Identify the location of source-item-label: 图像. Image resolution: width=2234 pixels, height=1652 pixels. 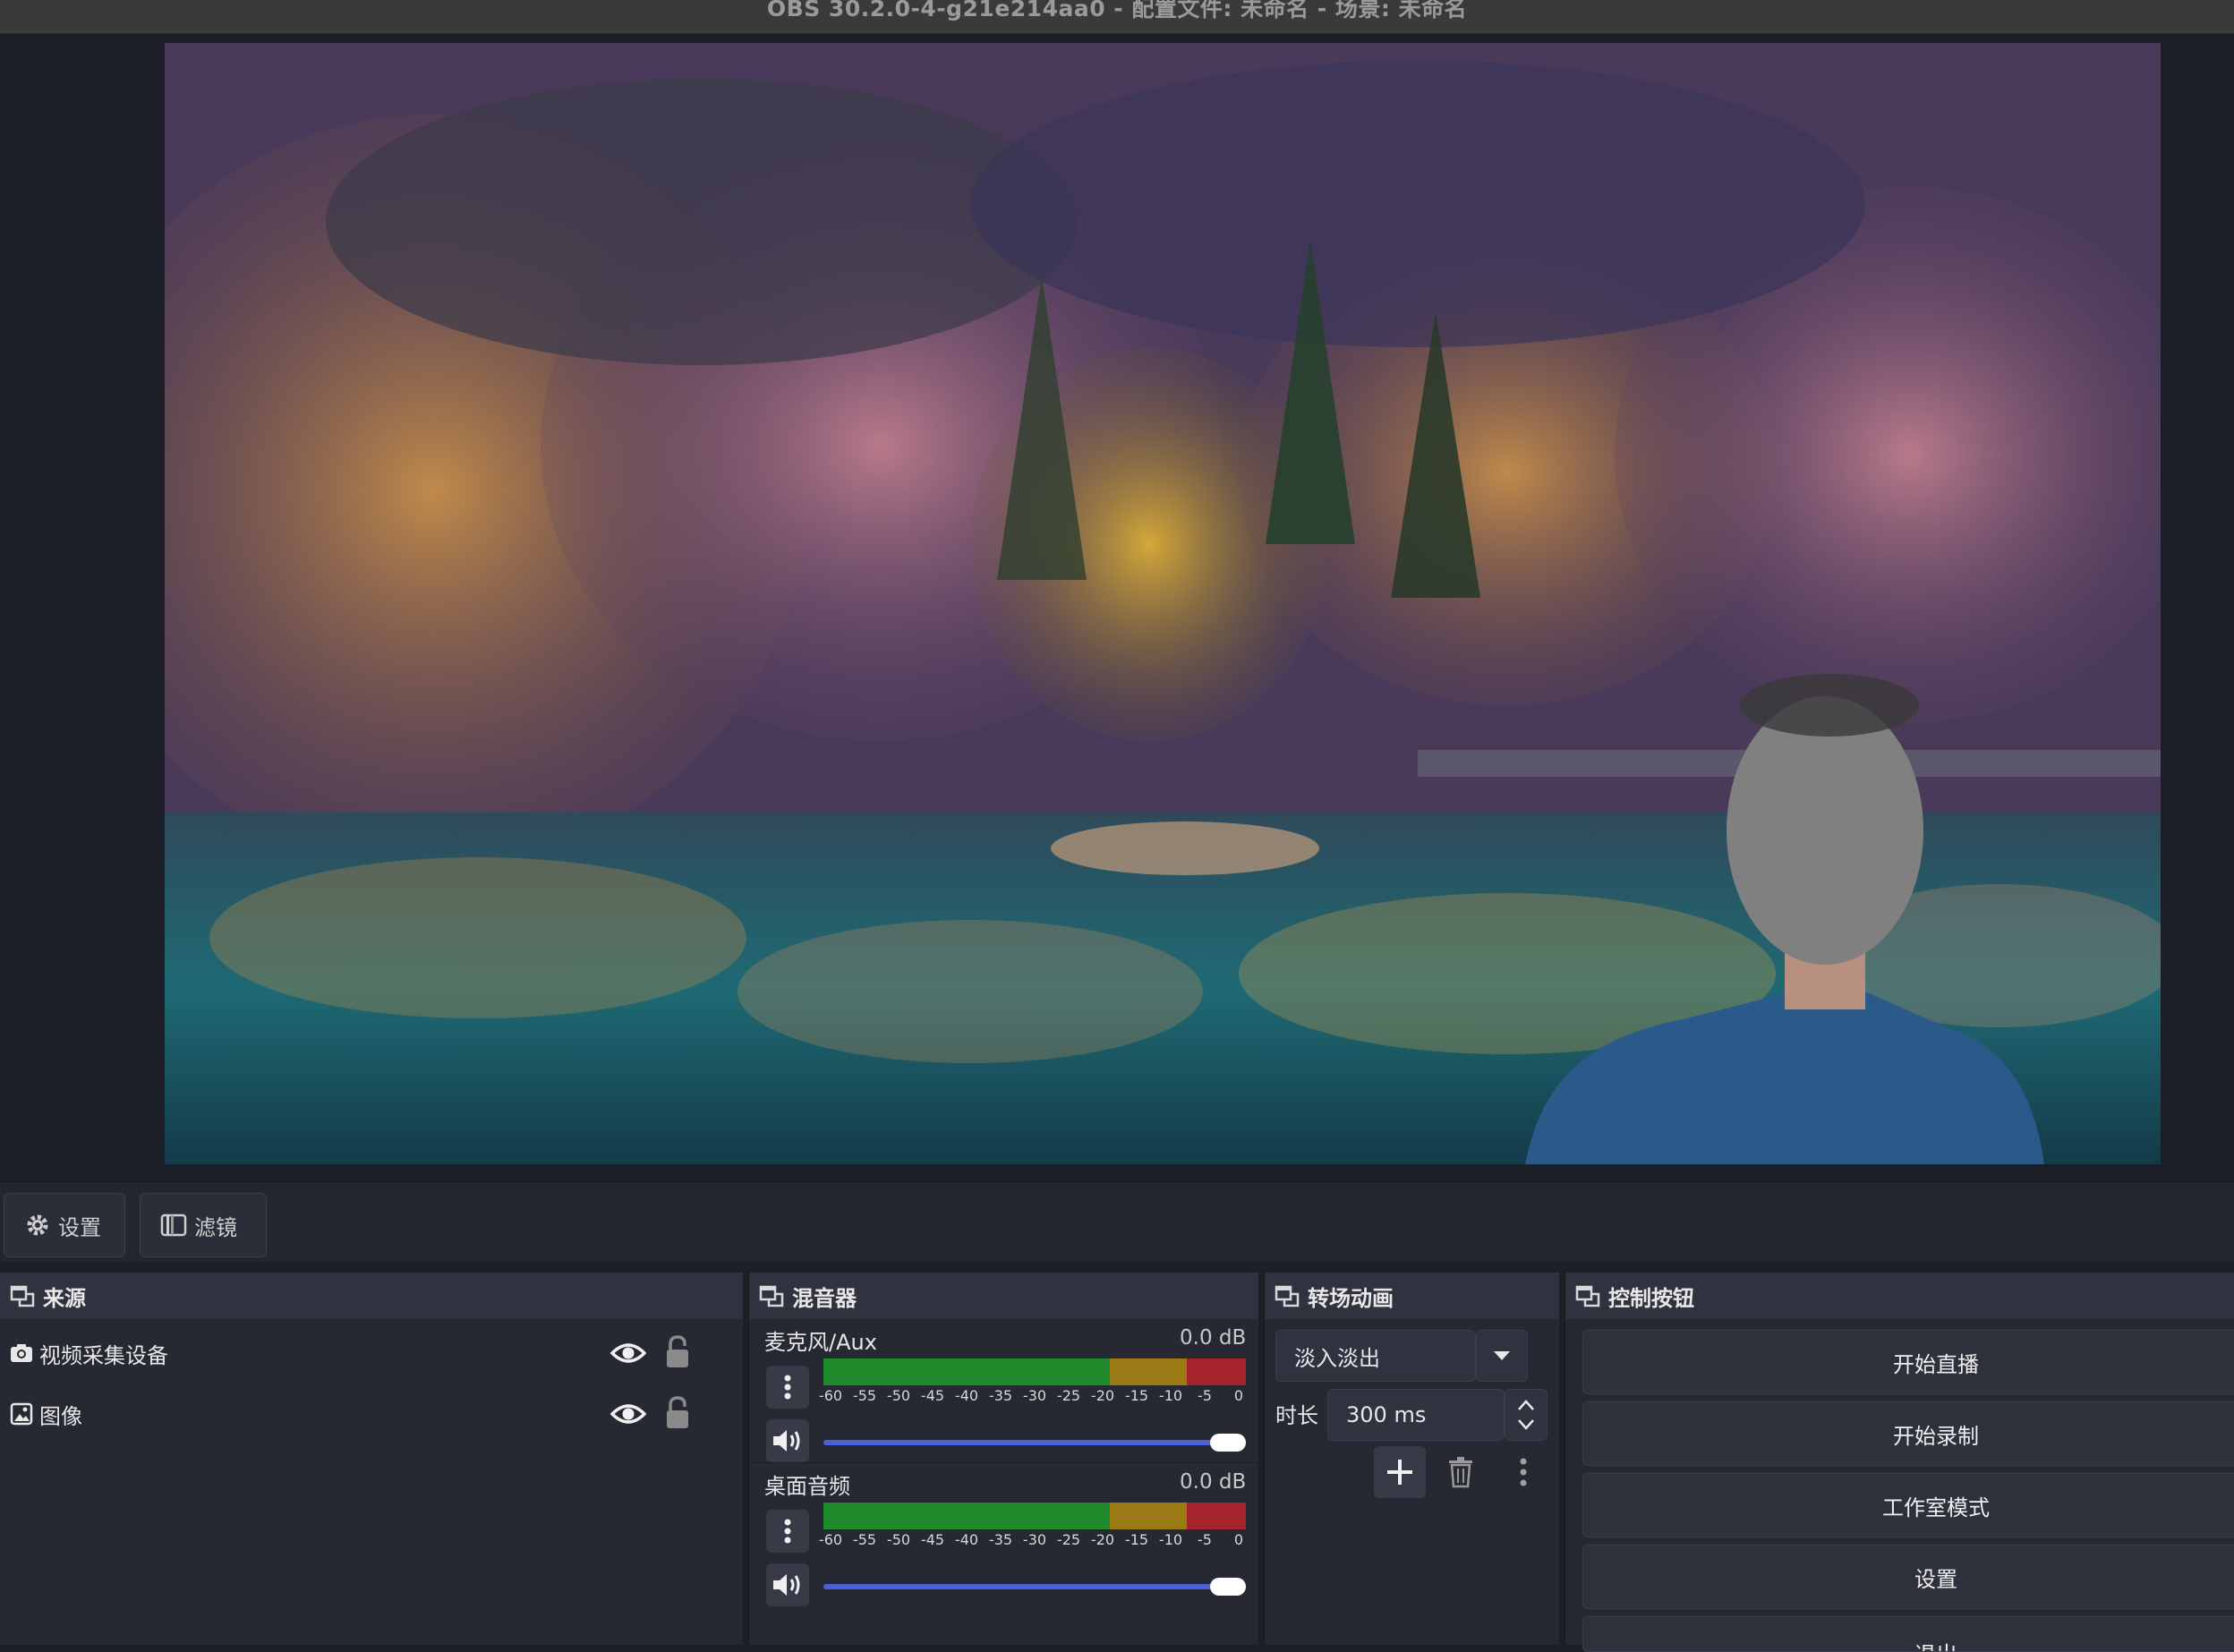
(60, 1416).